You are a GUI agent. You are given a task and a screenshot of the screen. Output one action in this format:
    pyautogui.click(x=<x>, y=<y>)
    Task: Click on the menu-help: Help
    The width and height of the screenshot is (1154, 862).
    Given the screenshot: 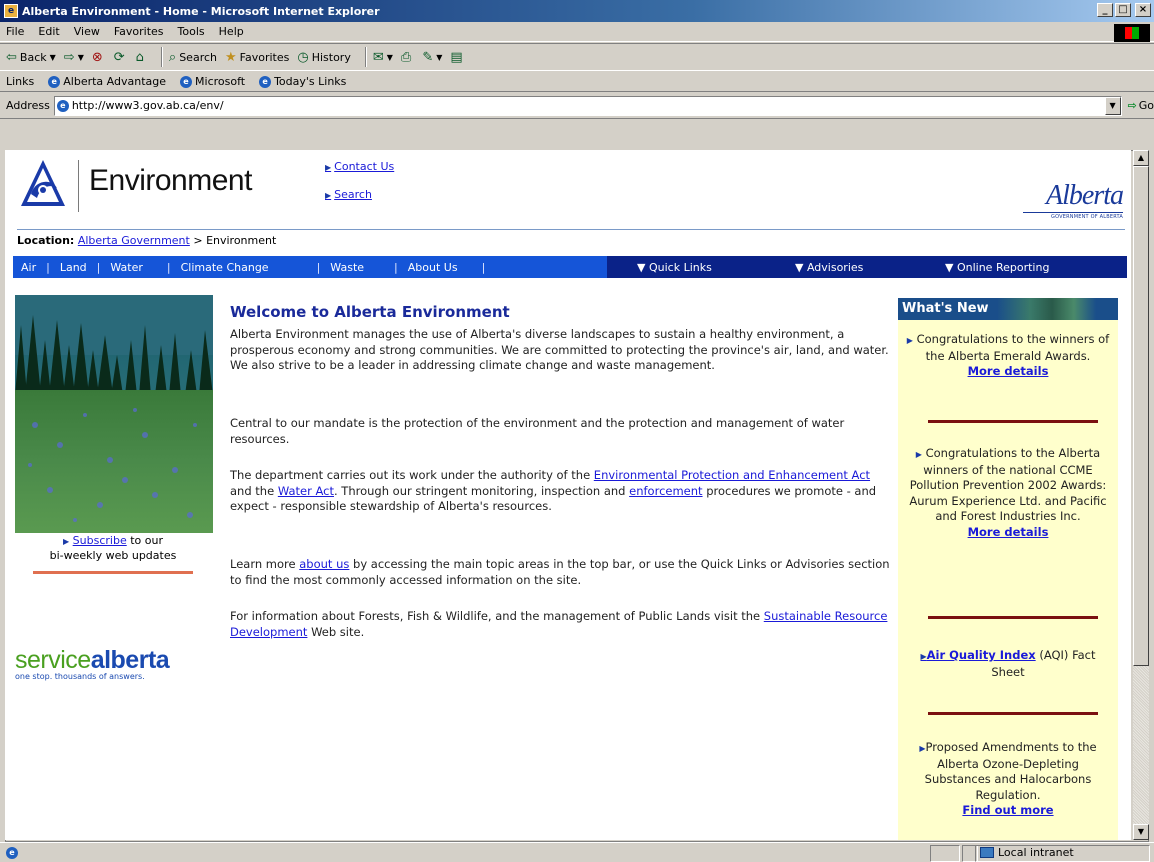 What is the action you would take?
    pyautogui.click(x=231, y=31)
    